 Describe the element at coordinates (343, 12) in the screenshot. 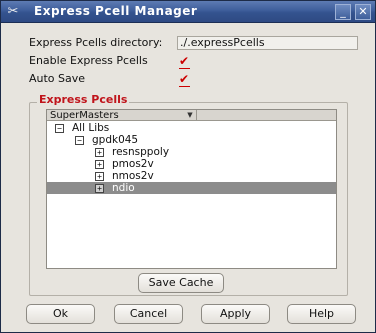

I see `minimize-button: _` at that location.